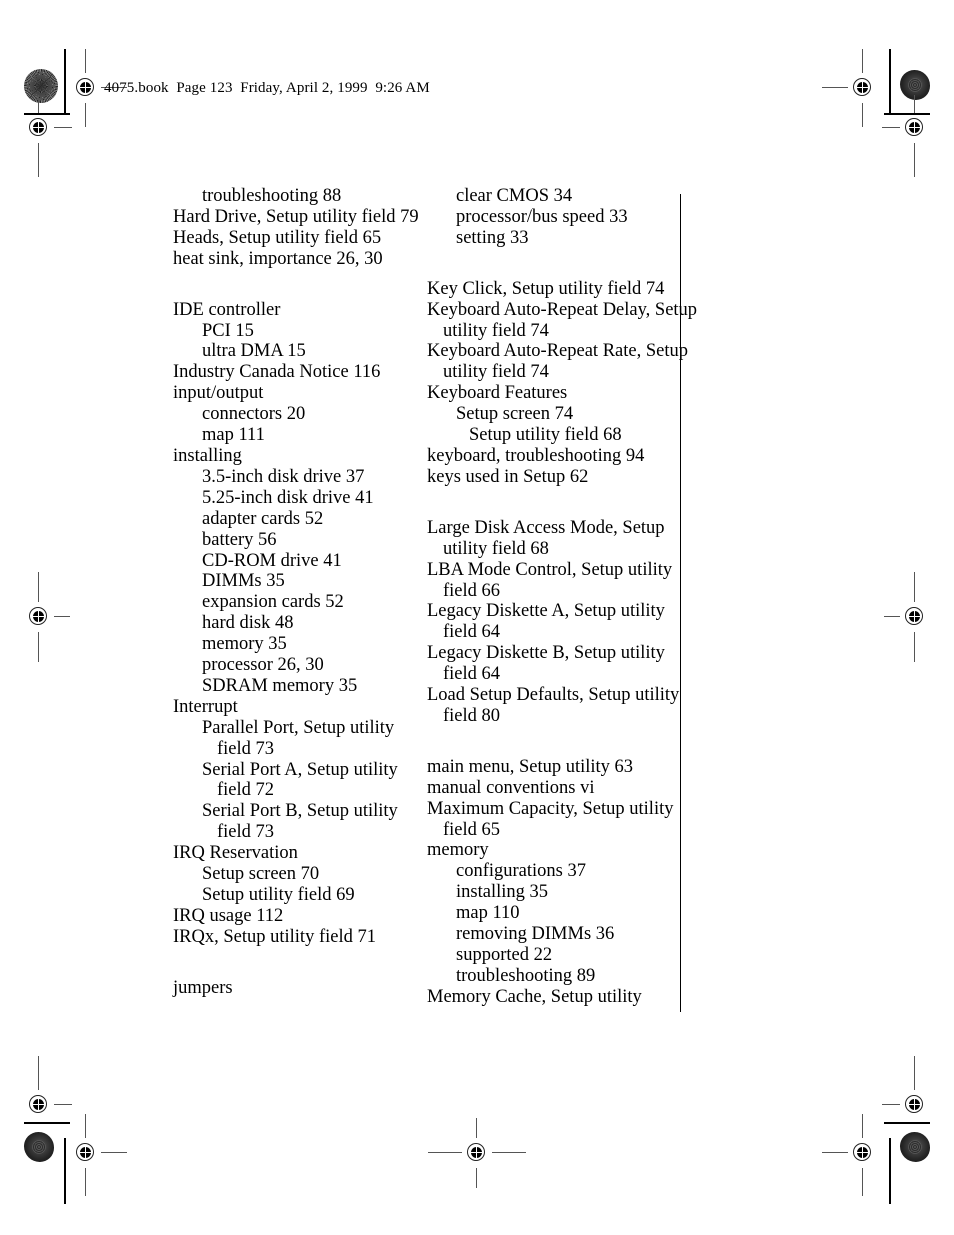  Describe the element at coordinates (280, 685) in the screenshot. I see `index-entry: SDRAM memory 35` at that location.